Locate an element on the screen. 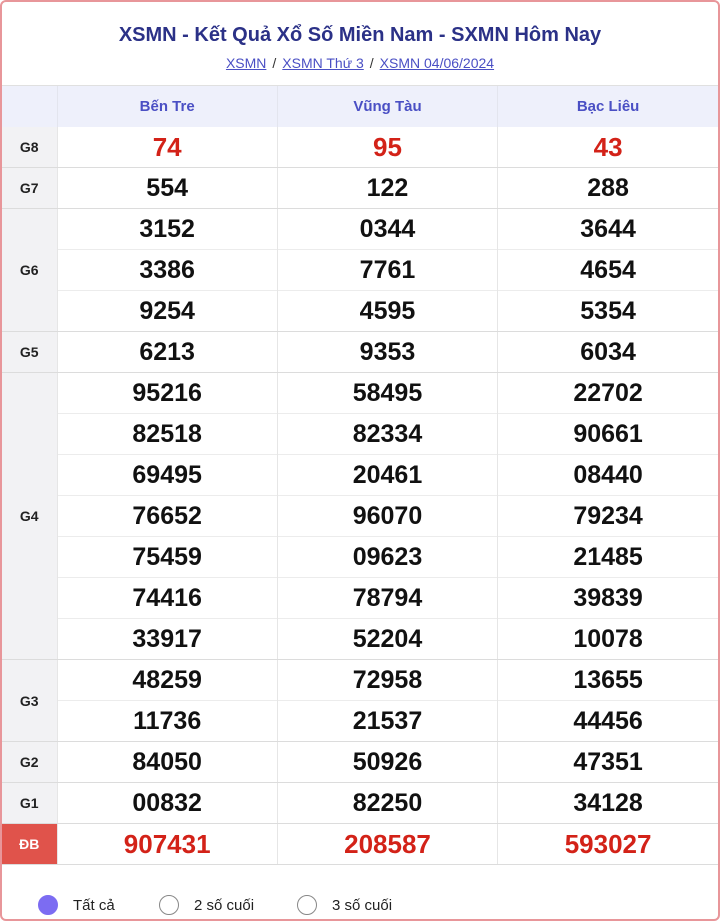 Image resolution: width=720 pixels, height=921 pixels. province-header: Bến Tre is located at coordinates (167, 106).